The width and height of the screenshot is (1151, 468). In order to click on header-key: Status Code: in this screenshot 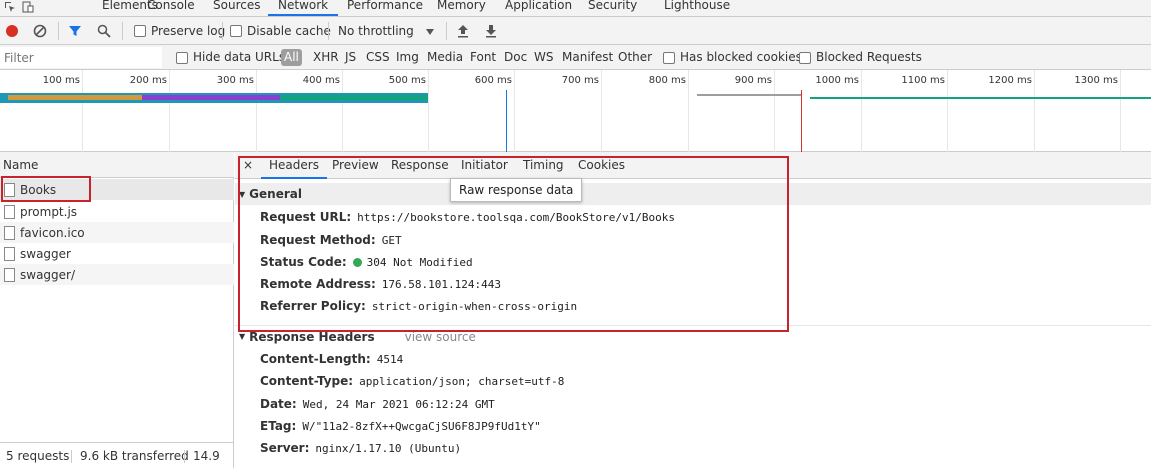, I will do `click(303, 262)`.